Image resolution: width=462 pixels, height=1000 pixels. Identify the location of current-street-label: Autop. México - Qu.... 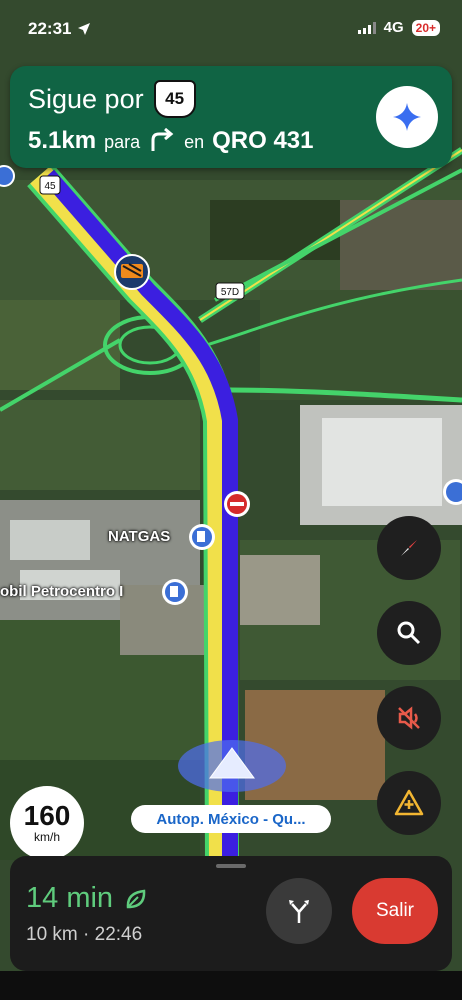
(231, 819).